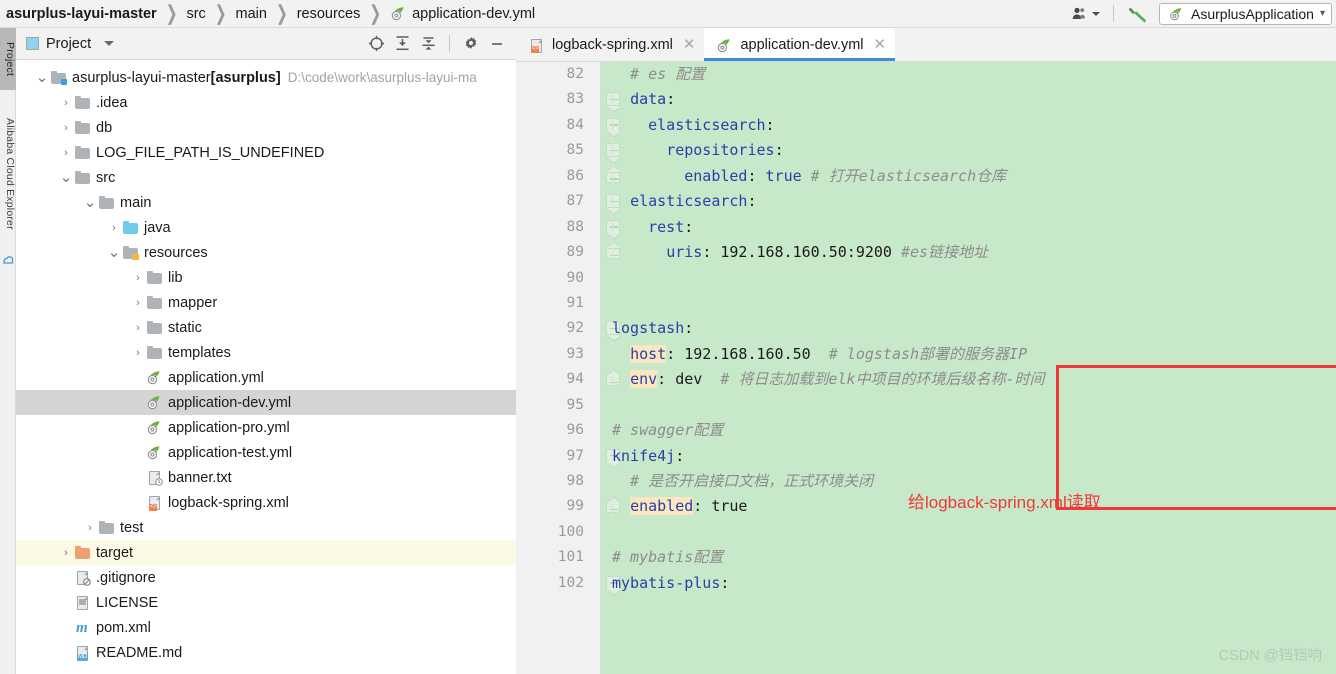 This screenshot has width=1336, height=674. What do you see at coordinates (266, 227) in the screenshot?
I see `tree-row-java: › java` at bounding box center [266, 227].